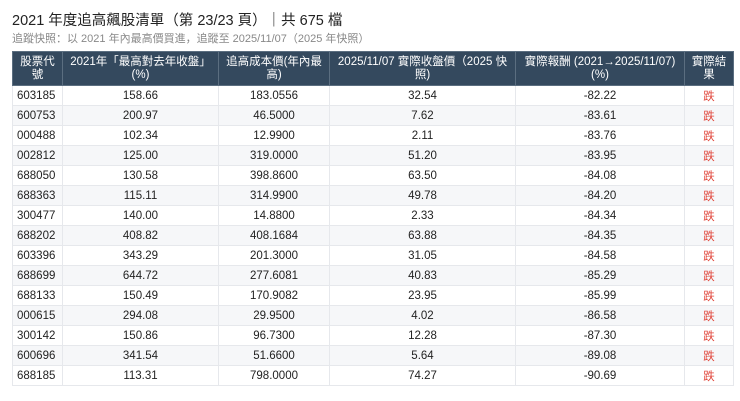  I want to click on table-row: 688050 130.58 398.8600 63.50 -84.08 跌, so click(373, 175).